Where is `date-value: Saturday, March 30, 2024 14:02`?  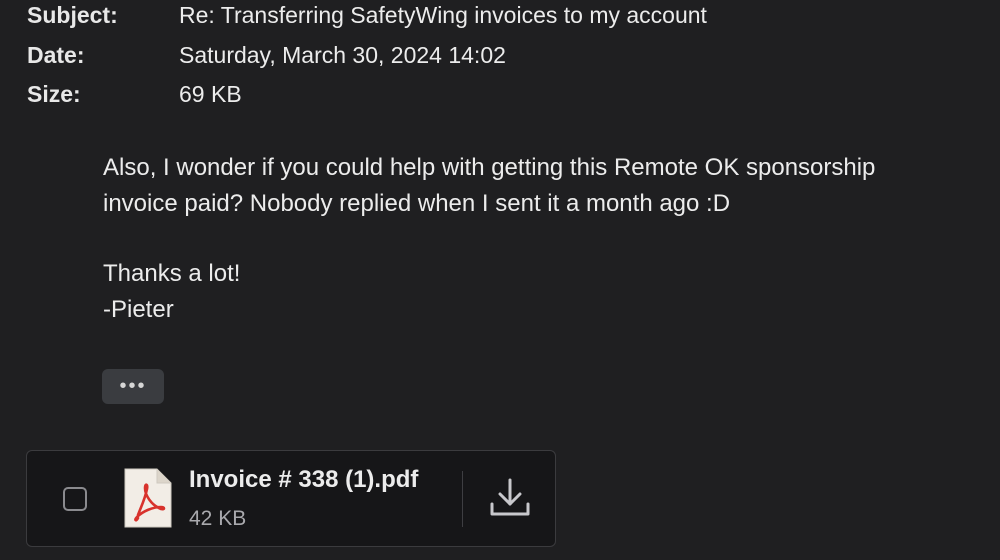 date-value: Saturday, March 30, 2024 14:02 is located at coordinates (342, 55).